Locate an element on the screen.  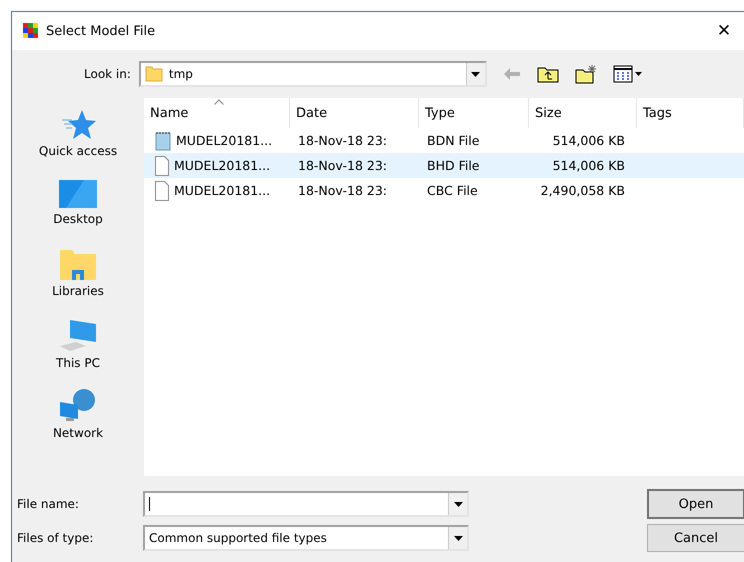
sidebar-item: This PC is located at coordinates (78, 353).